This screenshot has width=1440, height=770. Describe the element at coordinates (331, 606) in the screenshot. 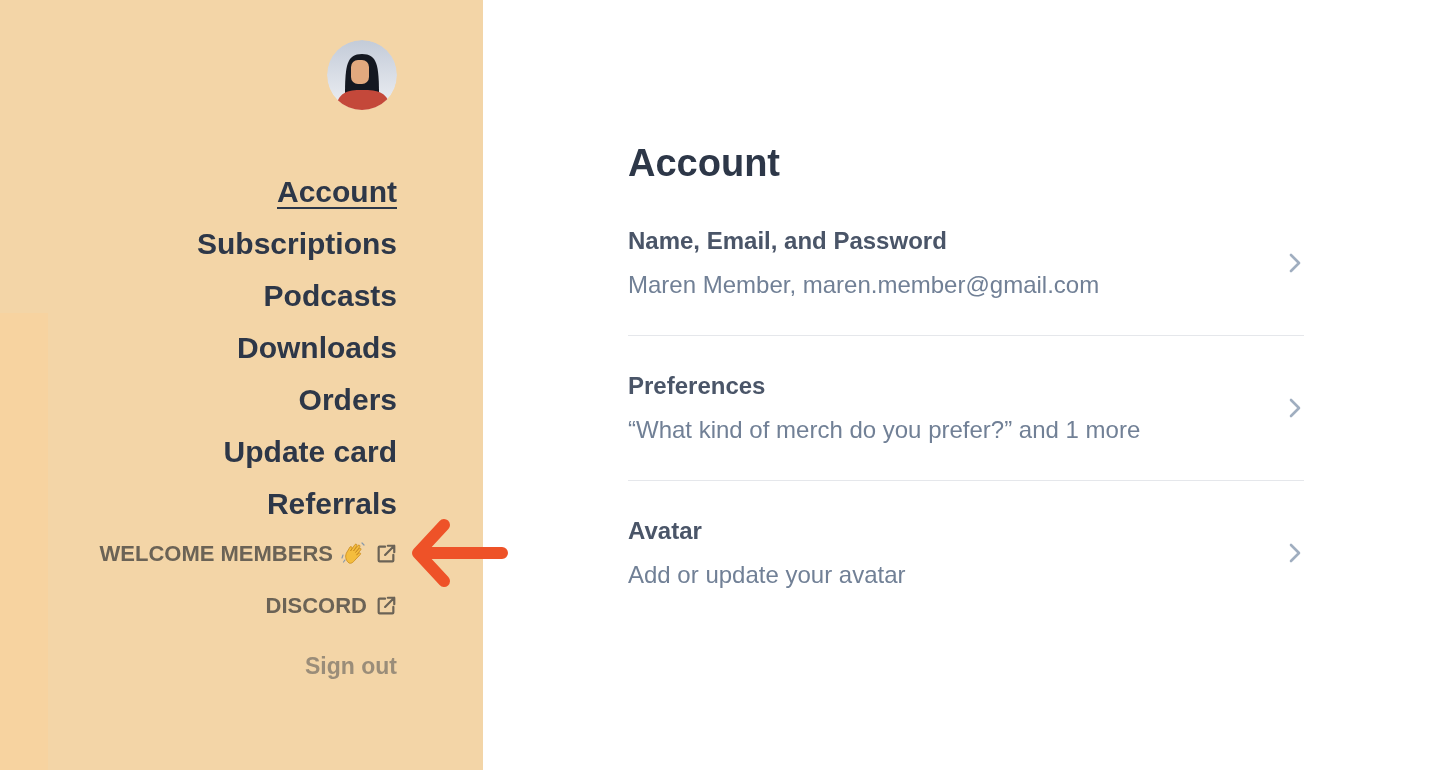

I see `external-link: DISCORD` at that location.